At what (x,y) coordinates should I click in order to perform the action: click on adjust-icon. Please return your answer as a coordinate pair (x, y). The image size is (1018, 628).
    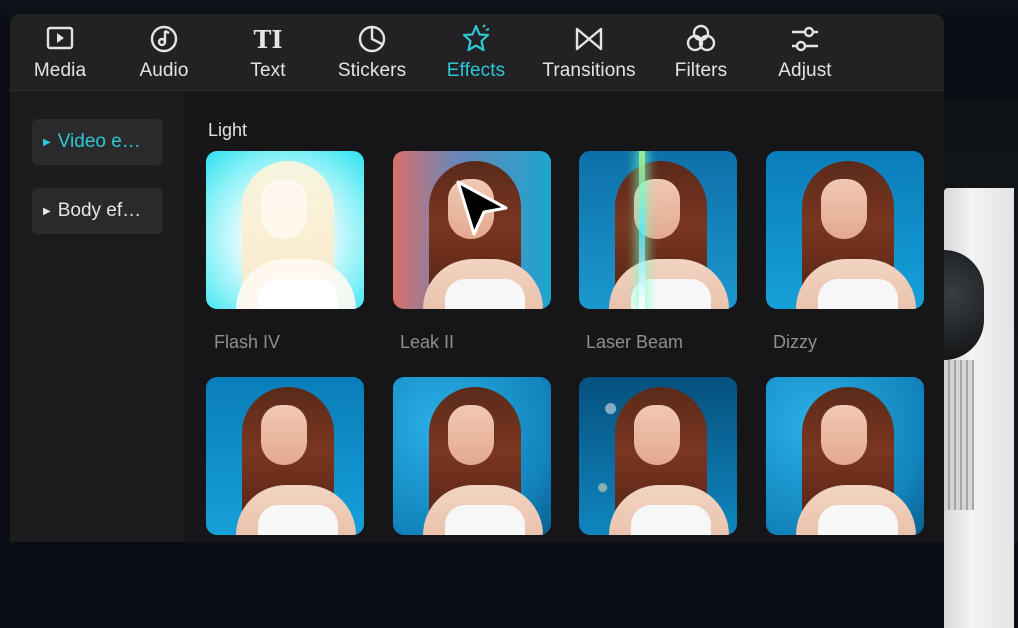
    Looking at the image, I should click on (805, 39).